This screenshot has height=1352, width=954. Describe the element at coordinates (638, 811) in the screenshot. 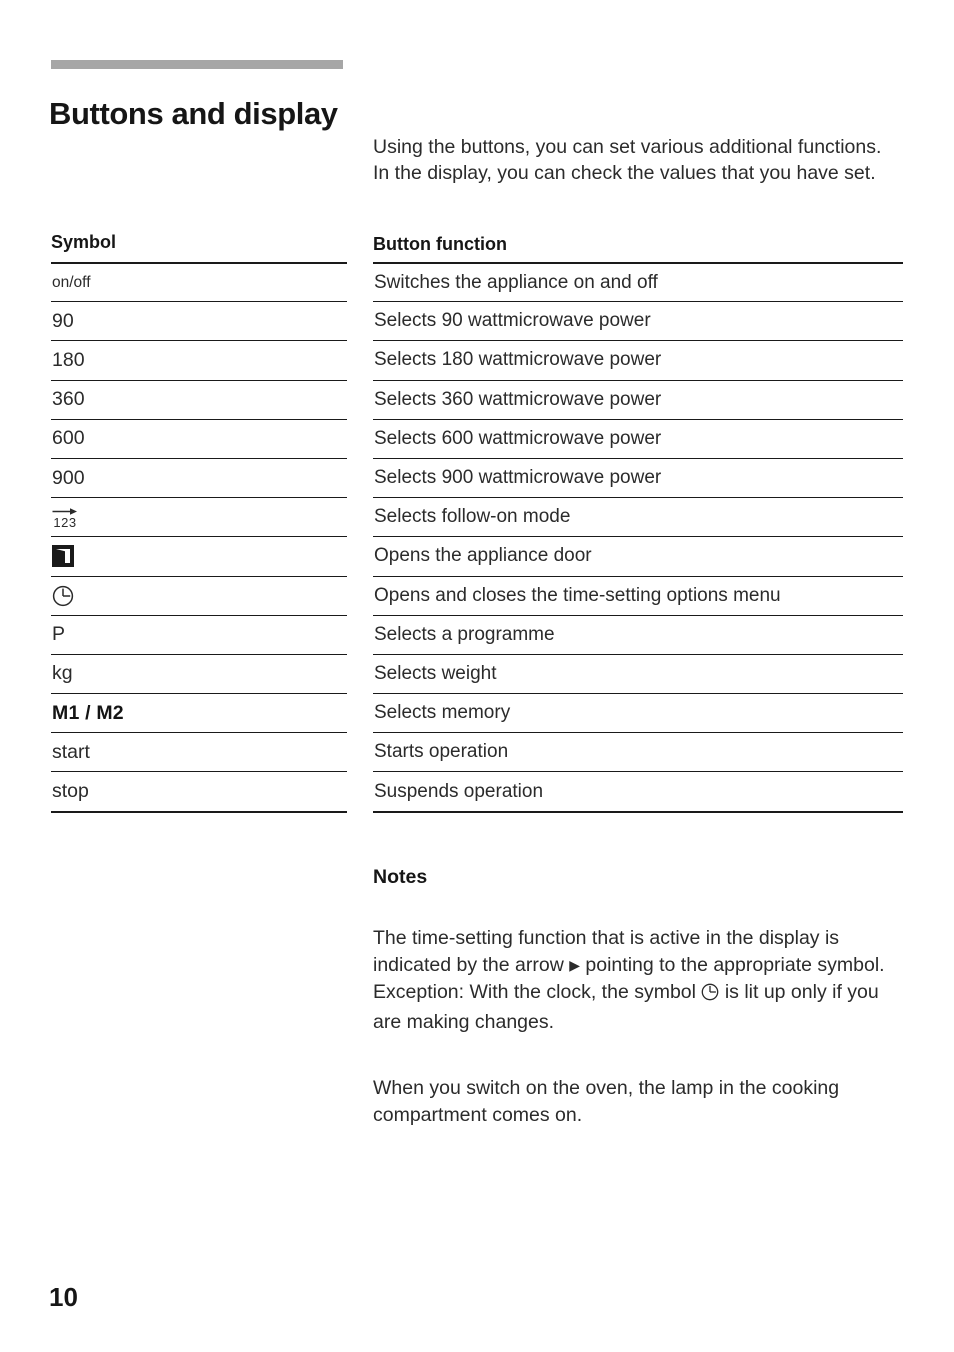

I see `table-bottom-rule-right` at that location.